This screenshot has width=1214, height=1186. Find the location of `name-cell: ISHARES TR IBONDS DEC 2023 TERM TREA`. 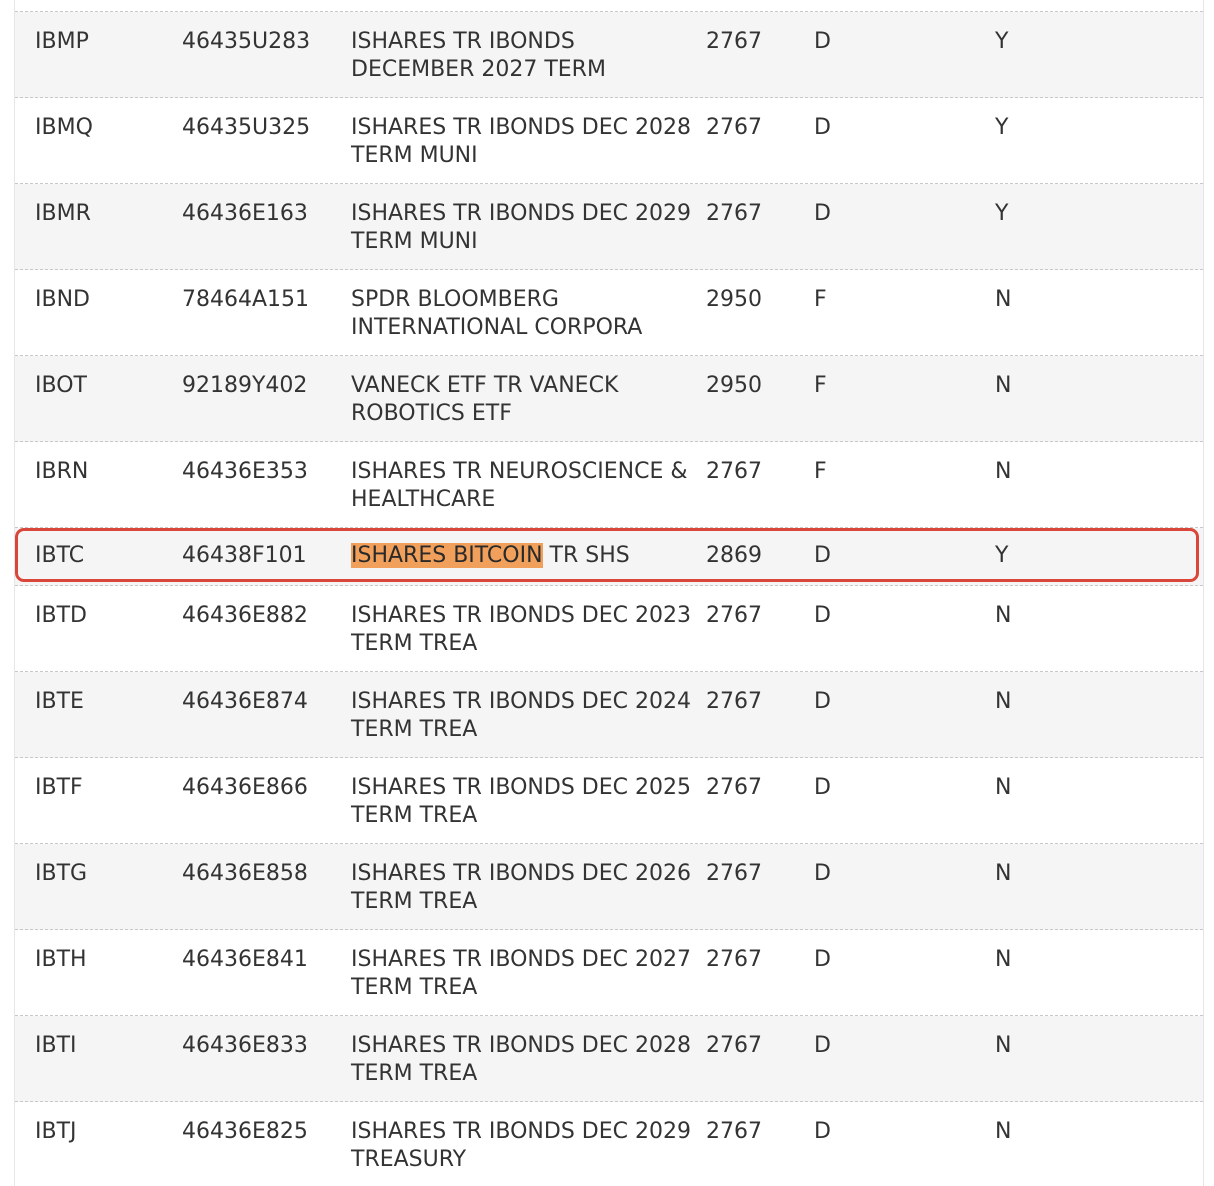

name-cell: ISHARES TR IBONDS DEC 2023 TERM TREA is located at coordinates (521, 630).